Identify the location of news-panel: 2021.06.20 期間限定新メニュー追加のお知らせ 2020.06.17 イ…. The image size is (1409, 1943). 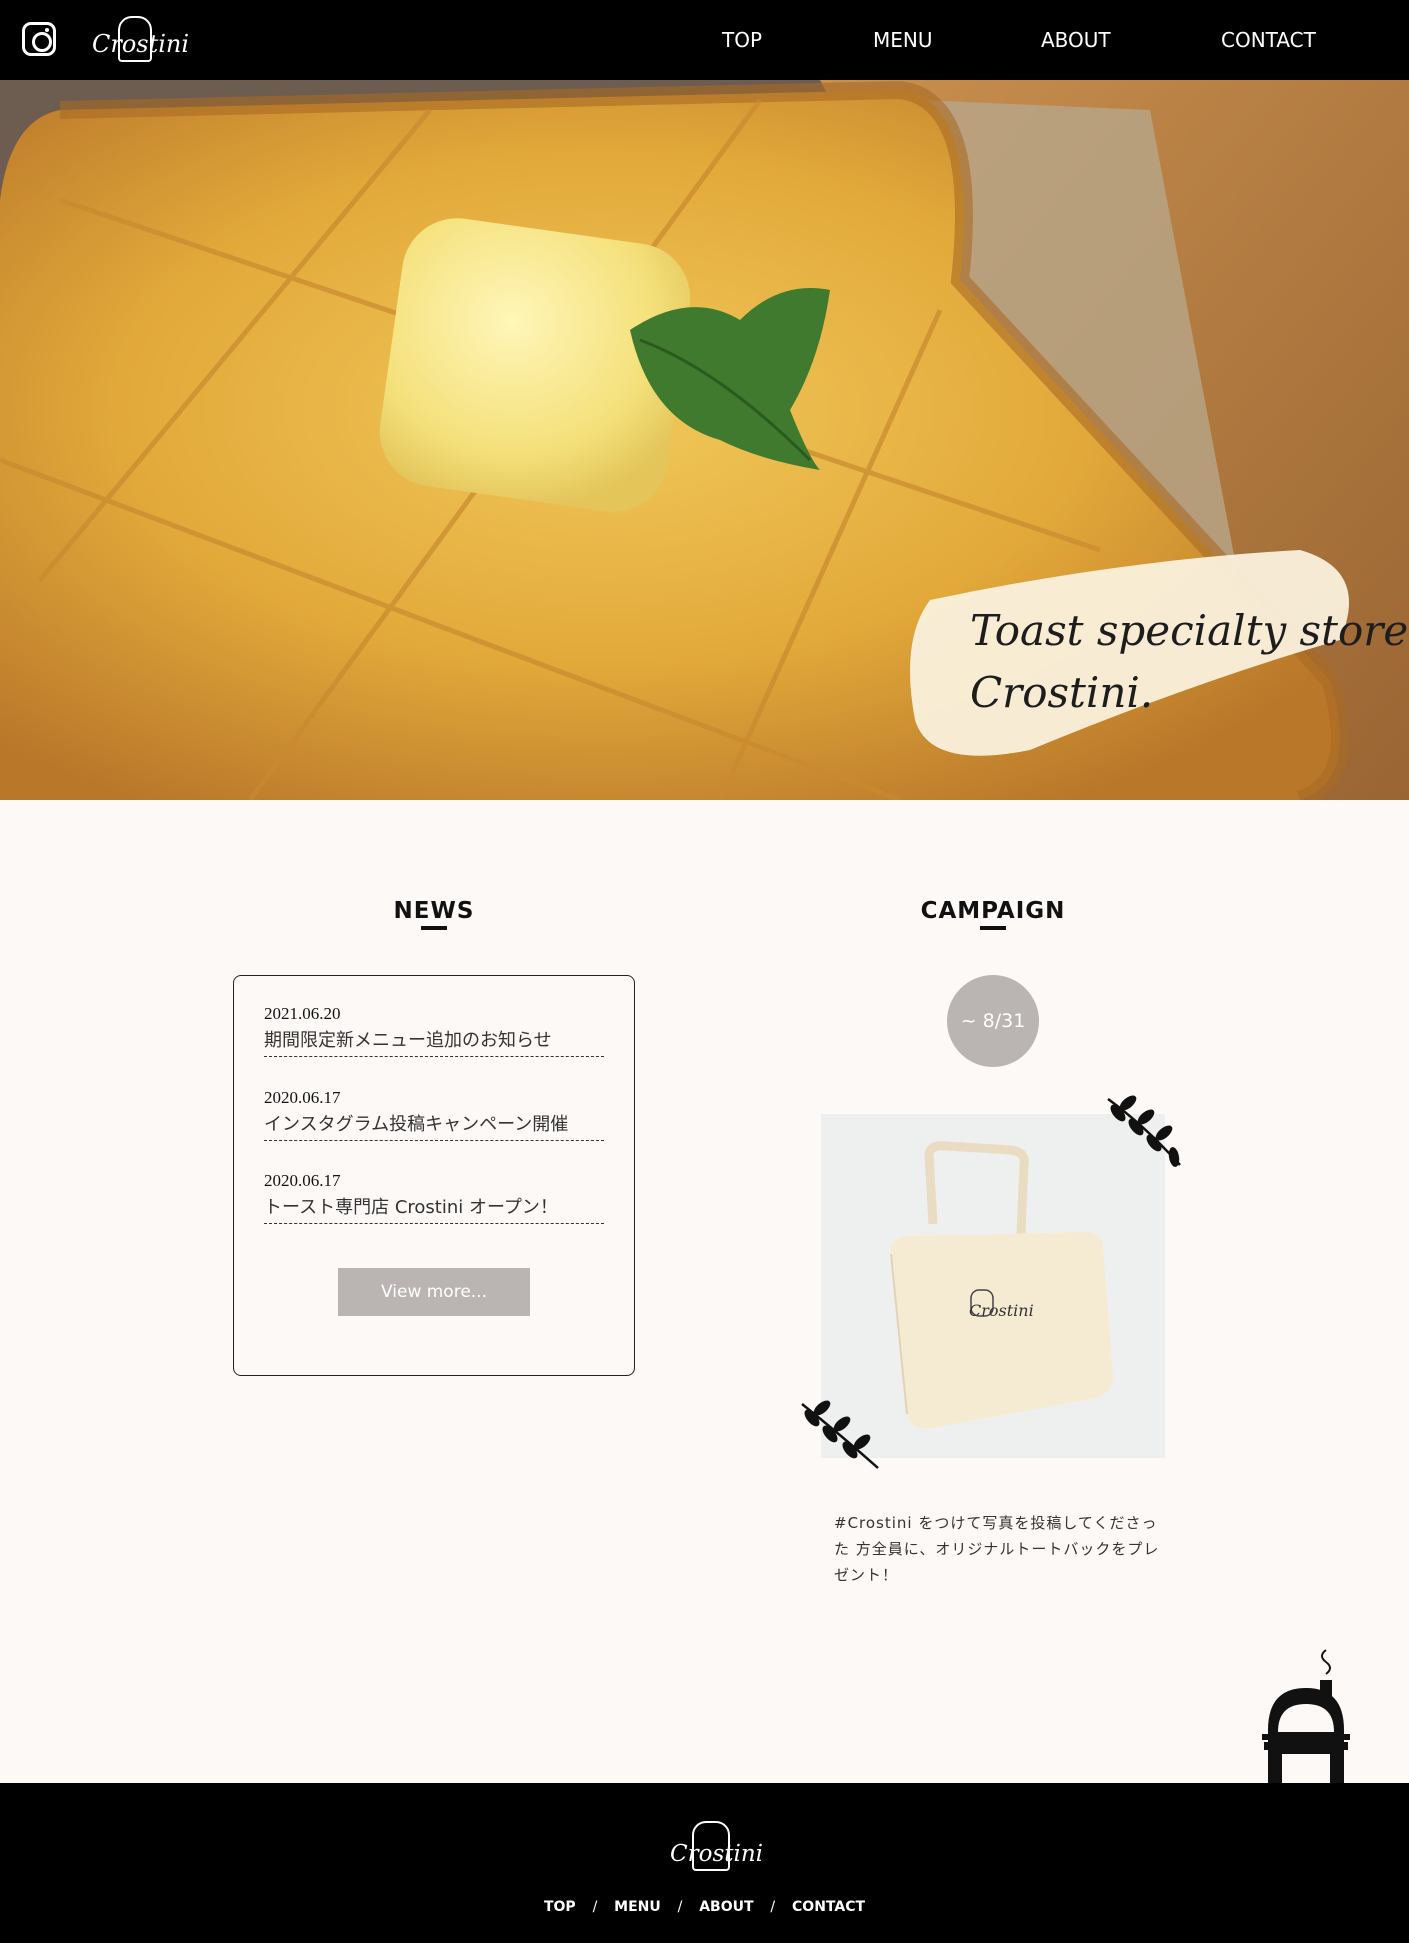
(434, 1175).